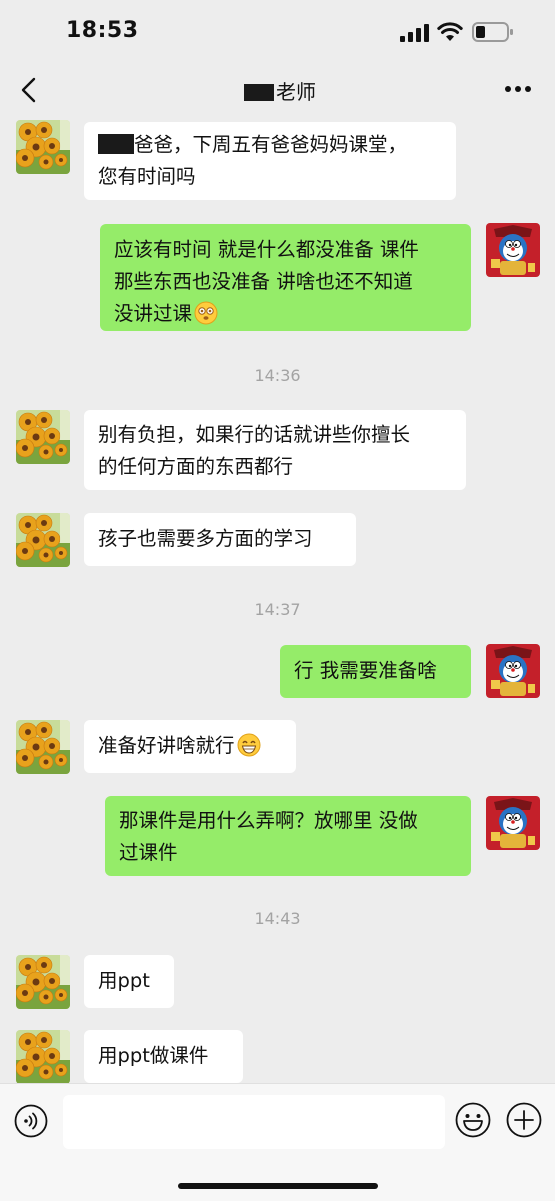  Describe the element at coordinates (263, 281) in the screenshot. I see `message-line: 那些东西也没准备 讲啥也还不知道` at that location.